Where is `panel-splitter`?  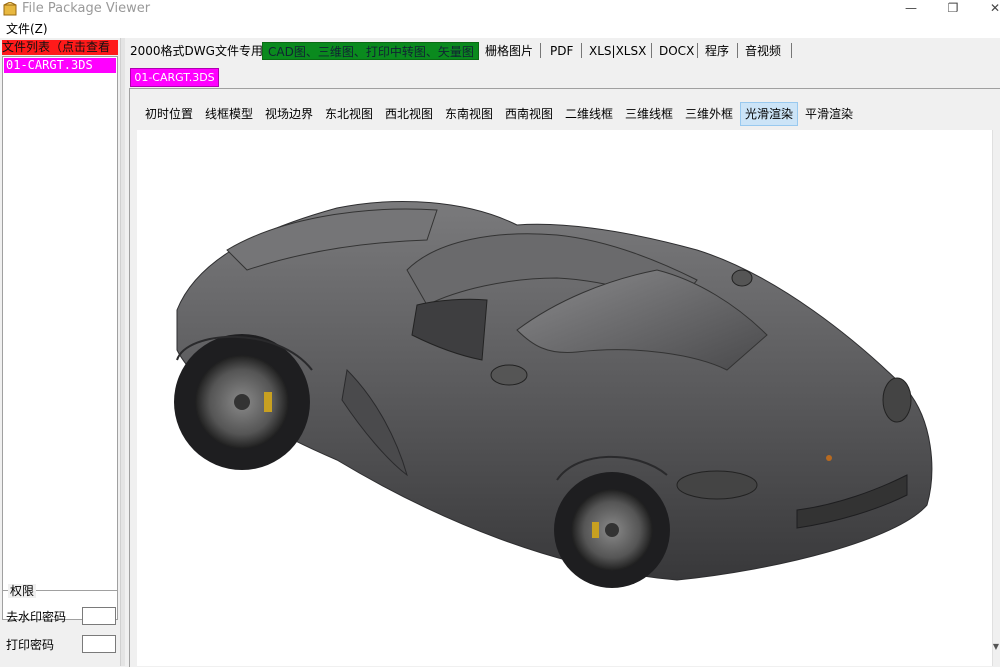
panel-splitter is located at coordinates (122, 352).